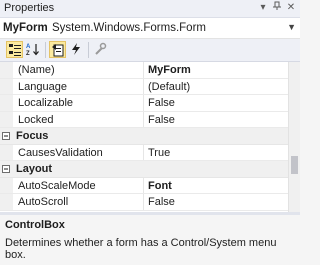  I want to click on property-pages-icon, so click(101, 48).